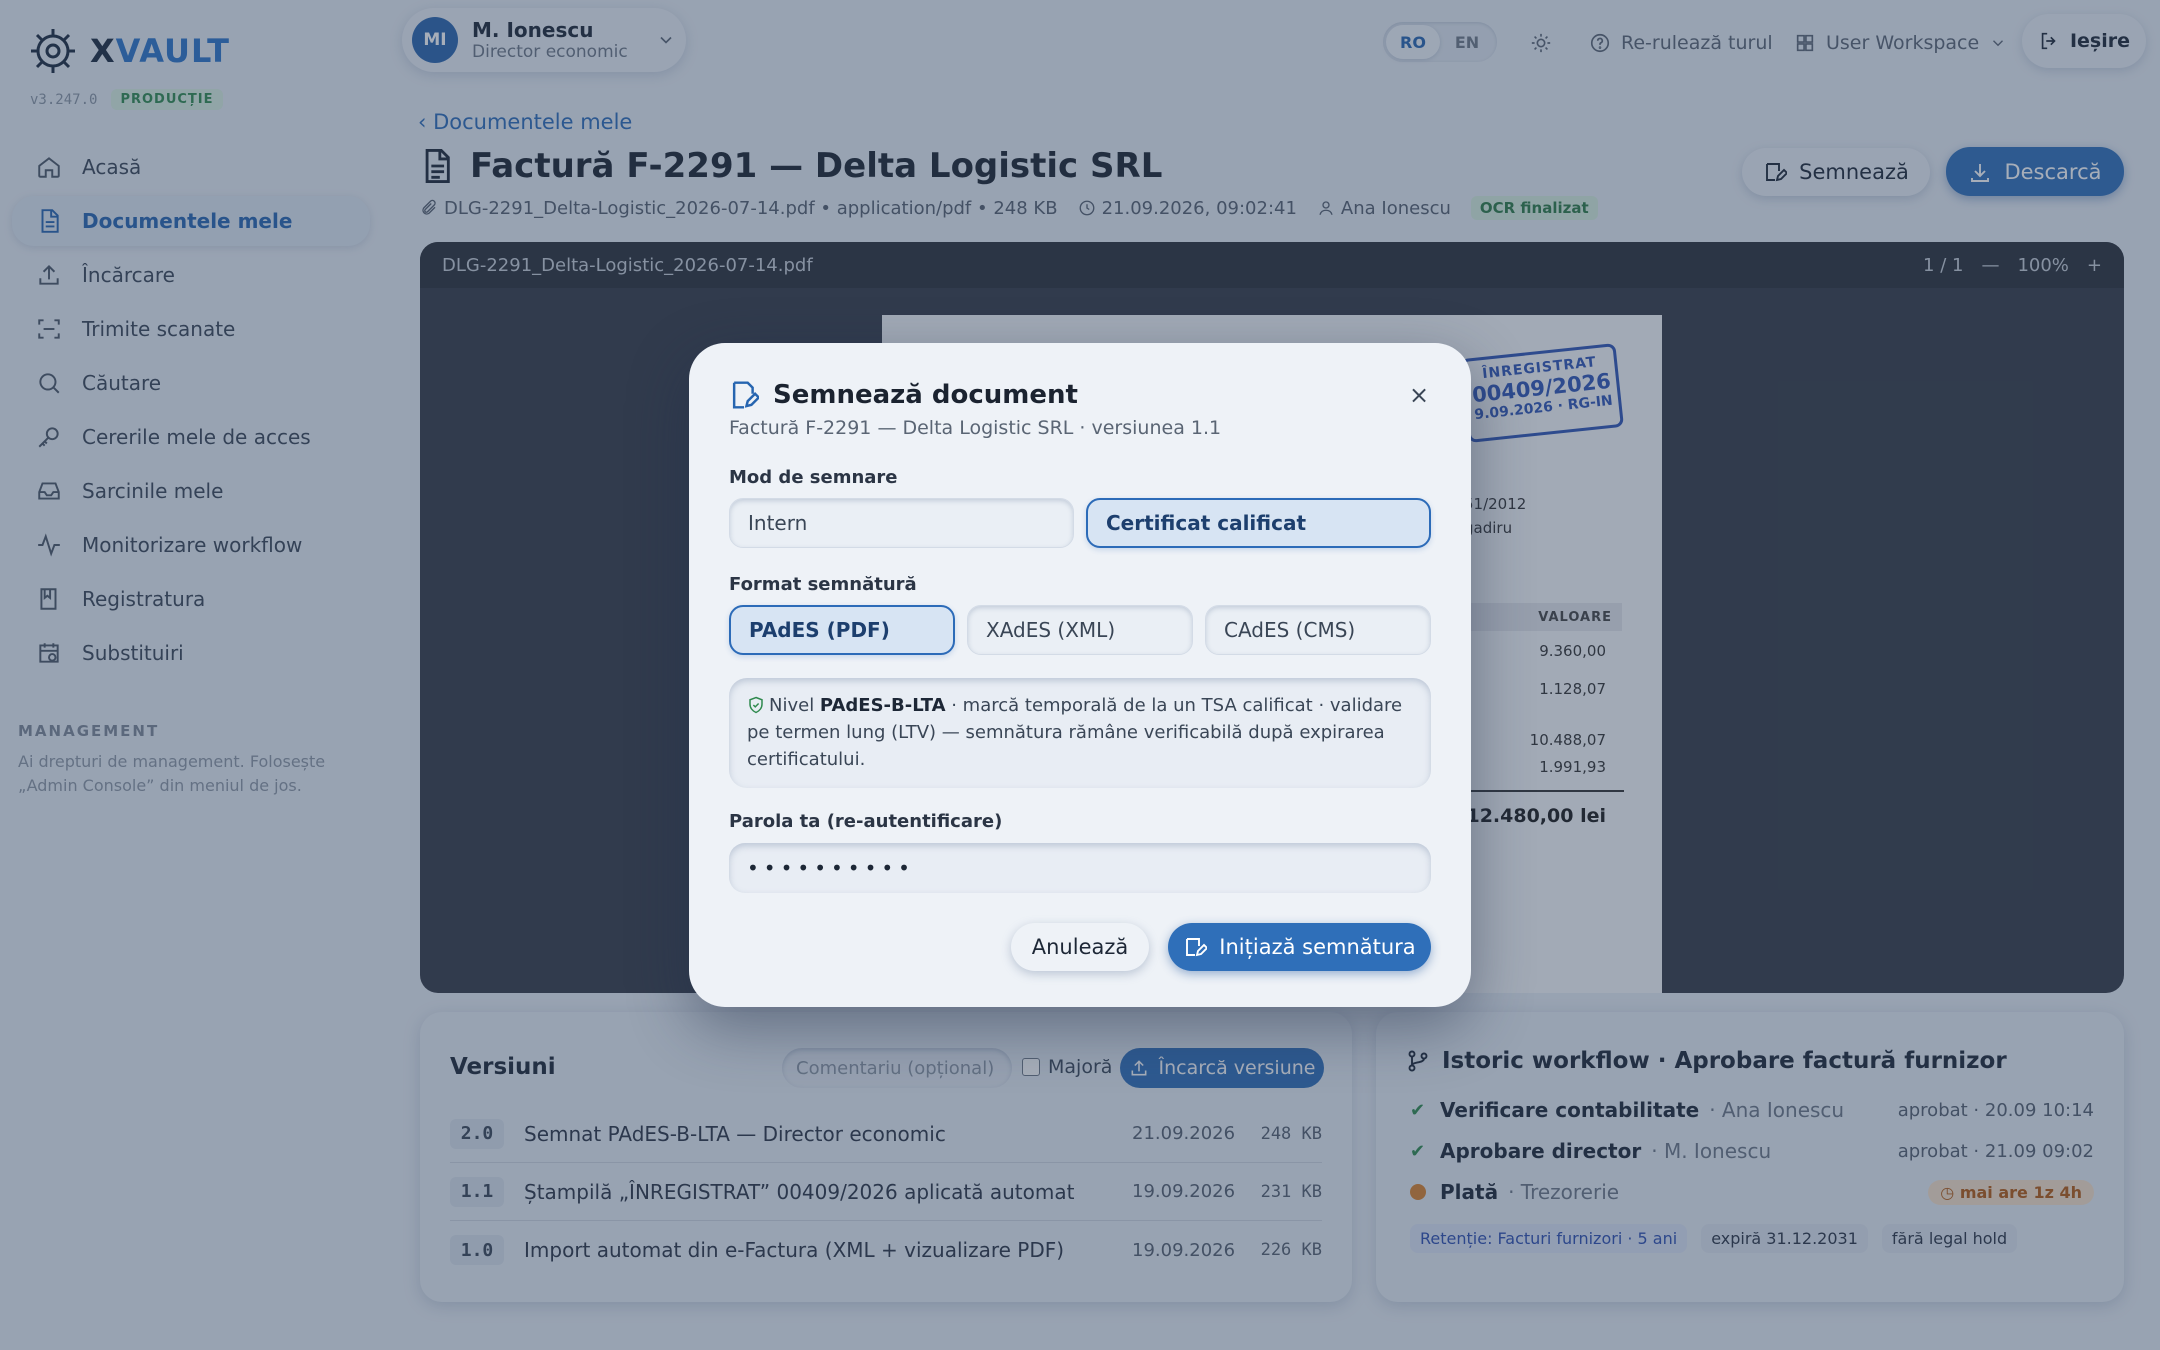 Image resolution: width=2160 pixels, height=1350 pixels. Describe the element at coordinates (903, 395) in the screenshot. I see `dialog-title: Semnează document` at that location.